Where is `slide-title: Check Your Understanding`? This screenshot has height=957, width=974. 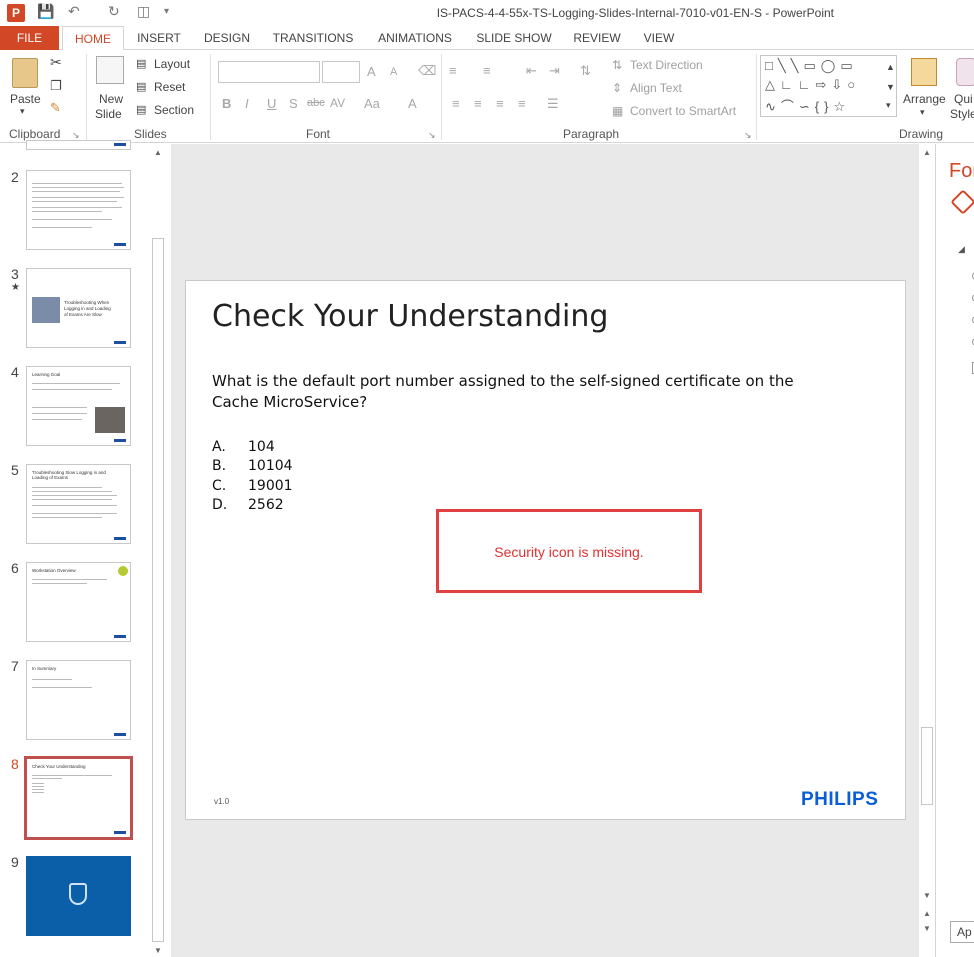
slide-title: Check Your Understanding is located at coordinates (410, 316).